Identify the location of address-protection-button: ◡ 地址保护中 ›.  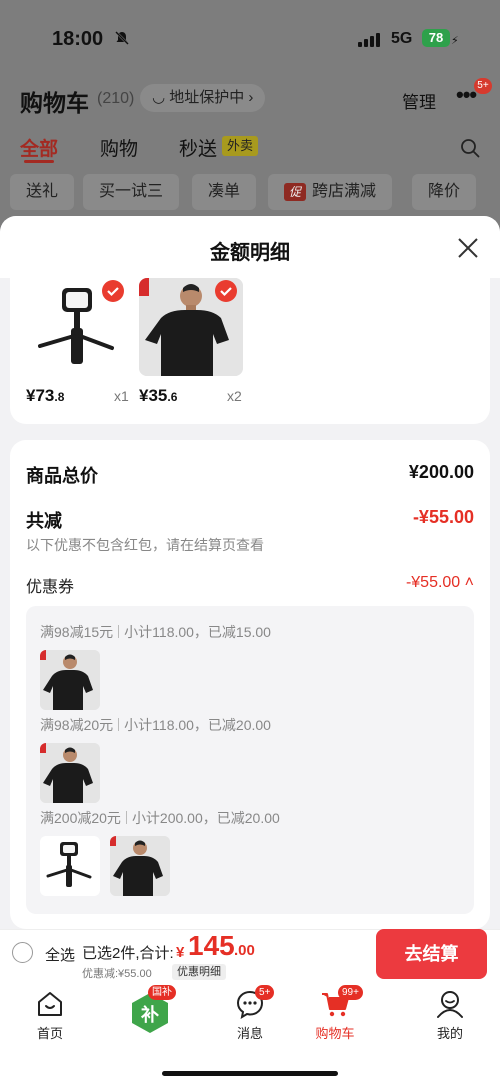
(203, 98).